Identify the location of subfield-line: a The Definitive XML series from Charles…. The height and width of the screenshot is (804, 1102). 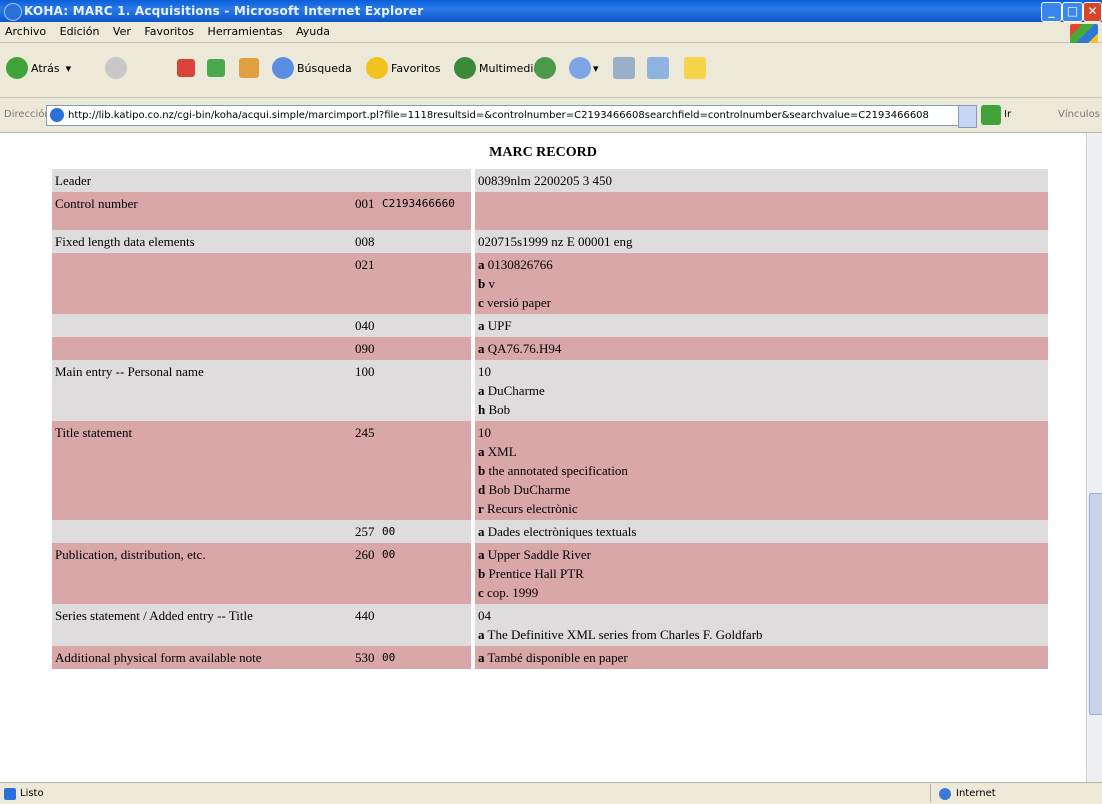
(761, 634).